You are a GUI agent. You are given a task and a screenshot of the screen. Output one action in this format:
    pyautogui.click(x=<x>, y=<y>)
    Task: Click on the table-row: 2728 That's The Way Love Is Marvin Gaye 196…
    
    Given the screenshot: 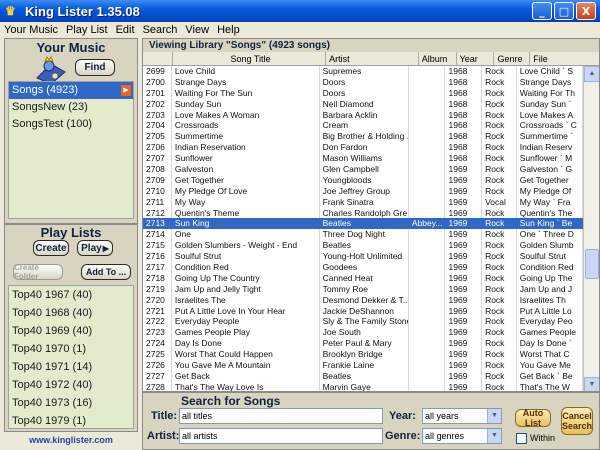 What is the action you would take?
    pyautogui.click(x=363, y=386)
    